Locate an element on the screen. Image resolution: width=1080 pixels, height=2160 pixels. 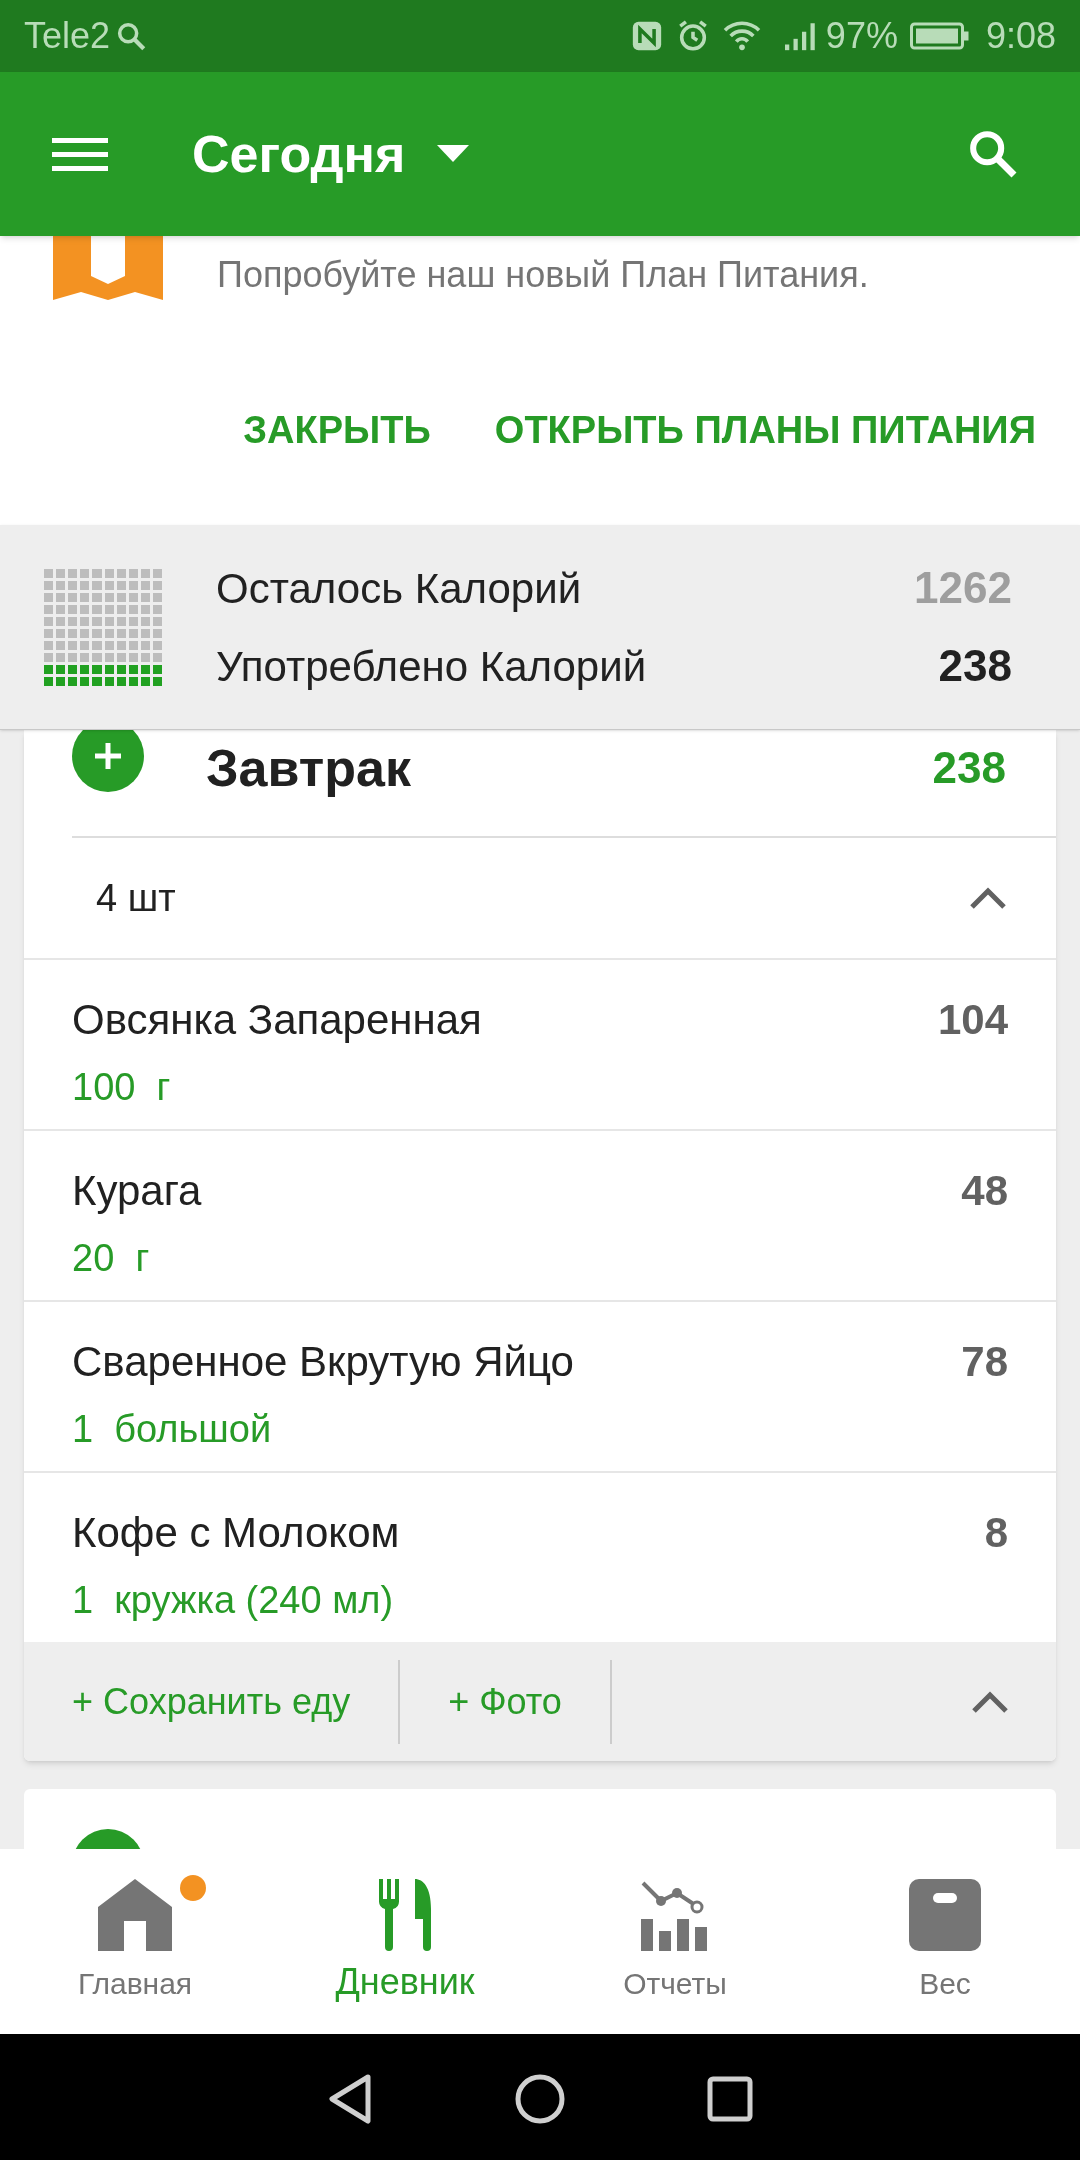
recents-button is located at coordinates (730, 2099).